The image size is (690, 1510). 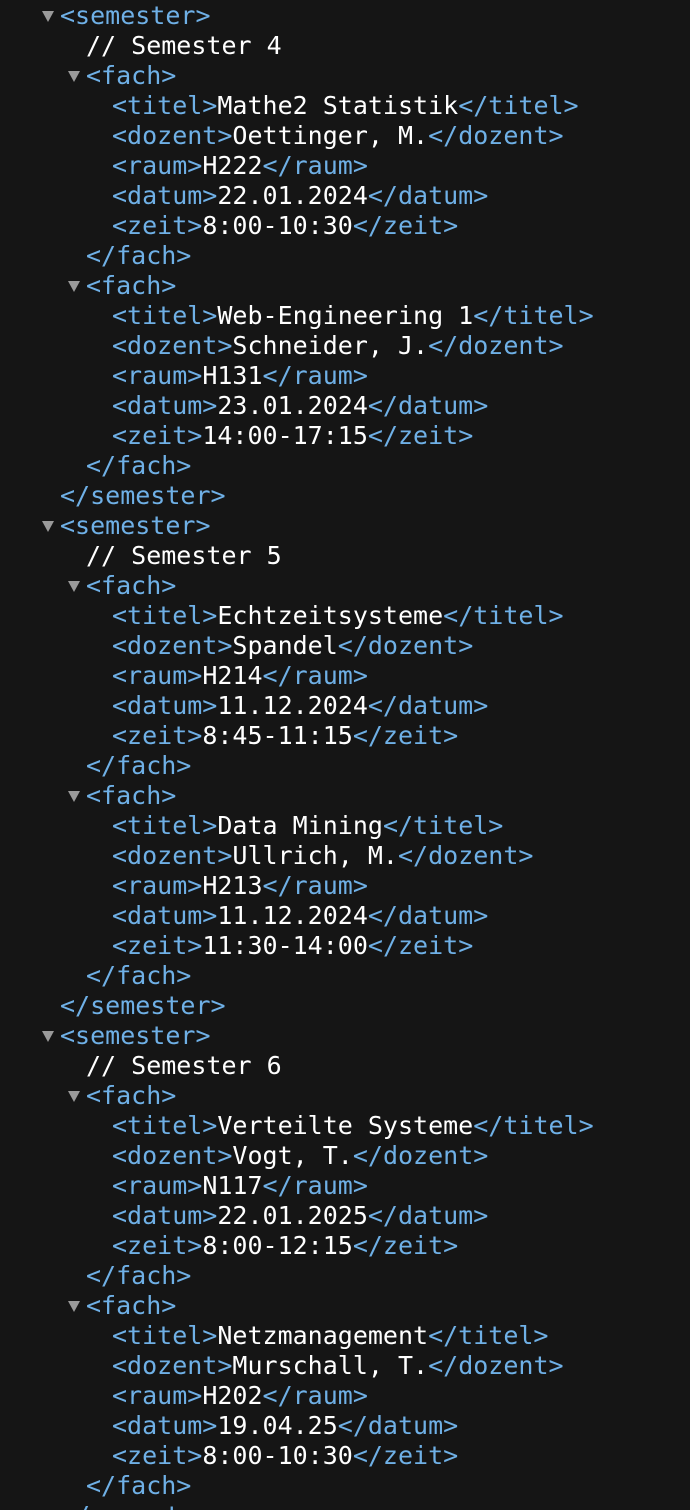 I want to click on field-raum: <raum>H131</raum>, so click(x=240, y=376).